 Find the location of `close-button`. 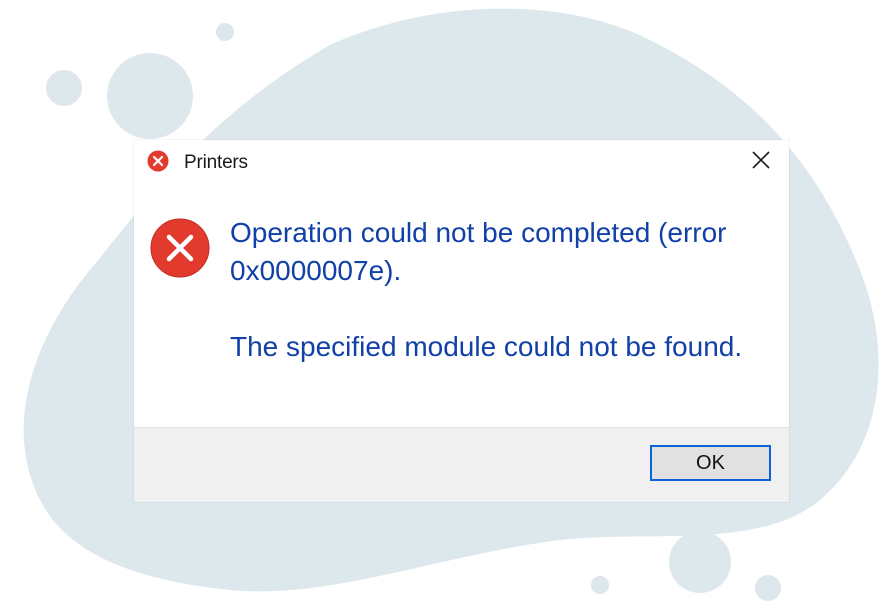

close-button is located at coordinates (761, 162).